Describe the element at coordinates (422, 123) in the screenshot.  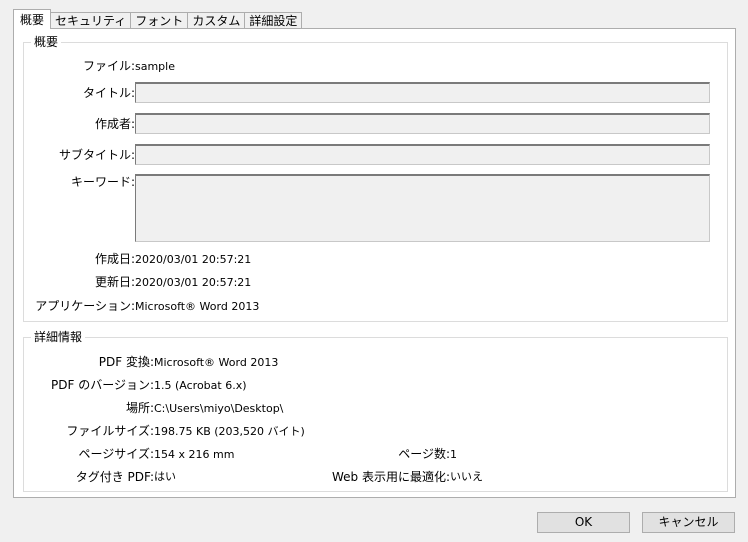
I see `author-field` at that location.